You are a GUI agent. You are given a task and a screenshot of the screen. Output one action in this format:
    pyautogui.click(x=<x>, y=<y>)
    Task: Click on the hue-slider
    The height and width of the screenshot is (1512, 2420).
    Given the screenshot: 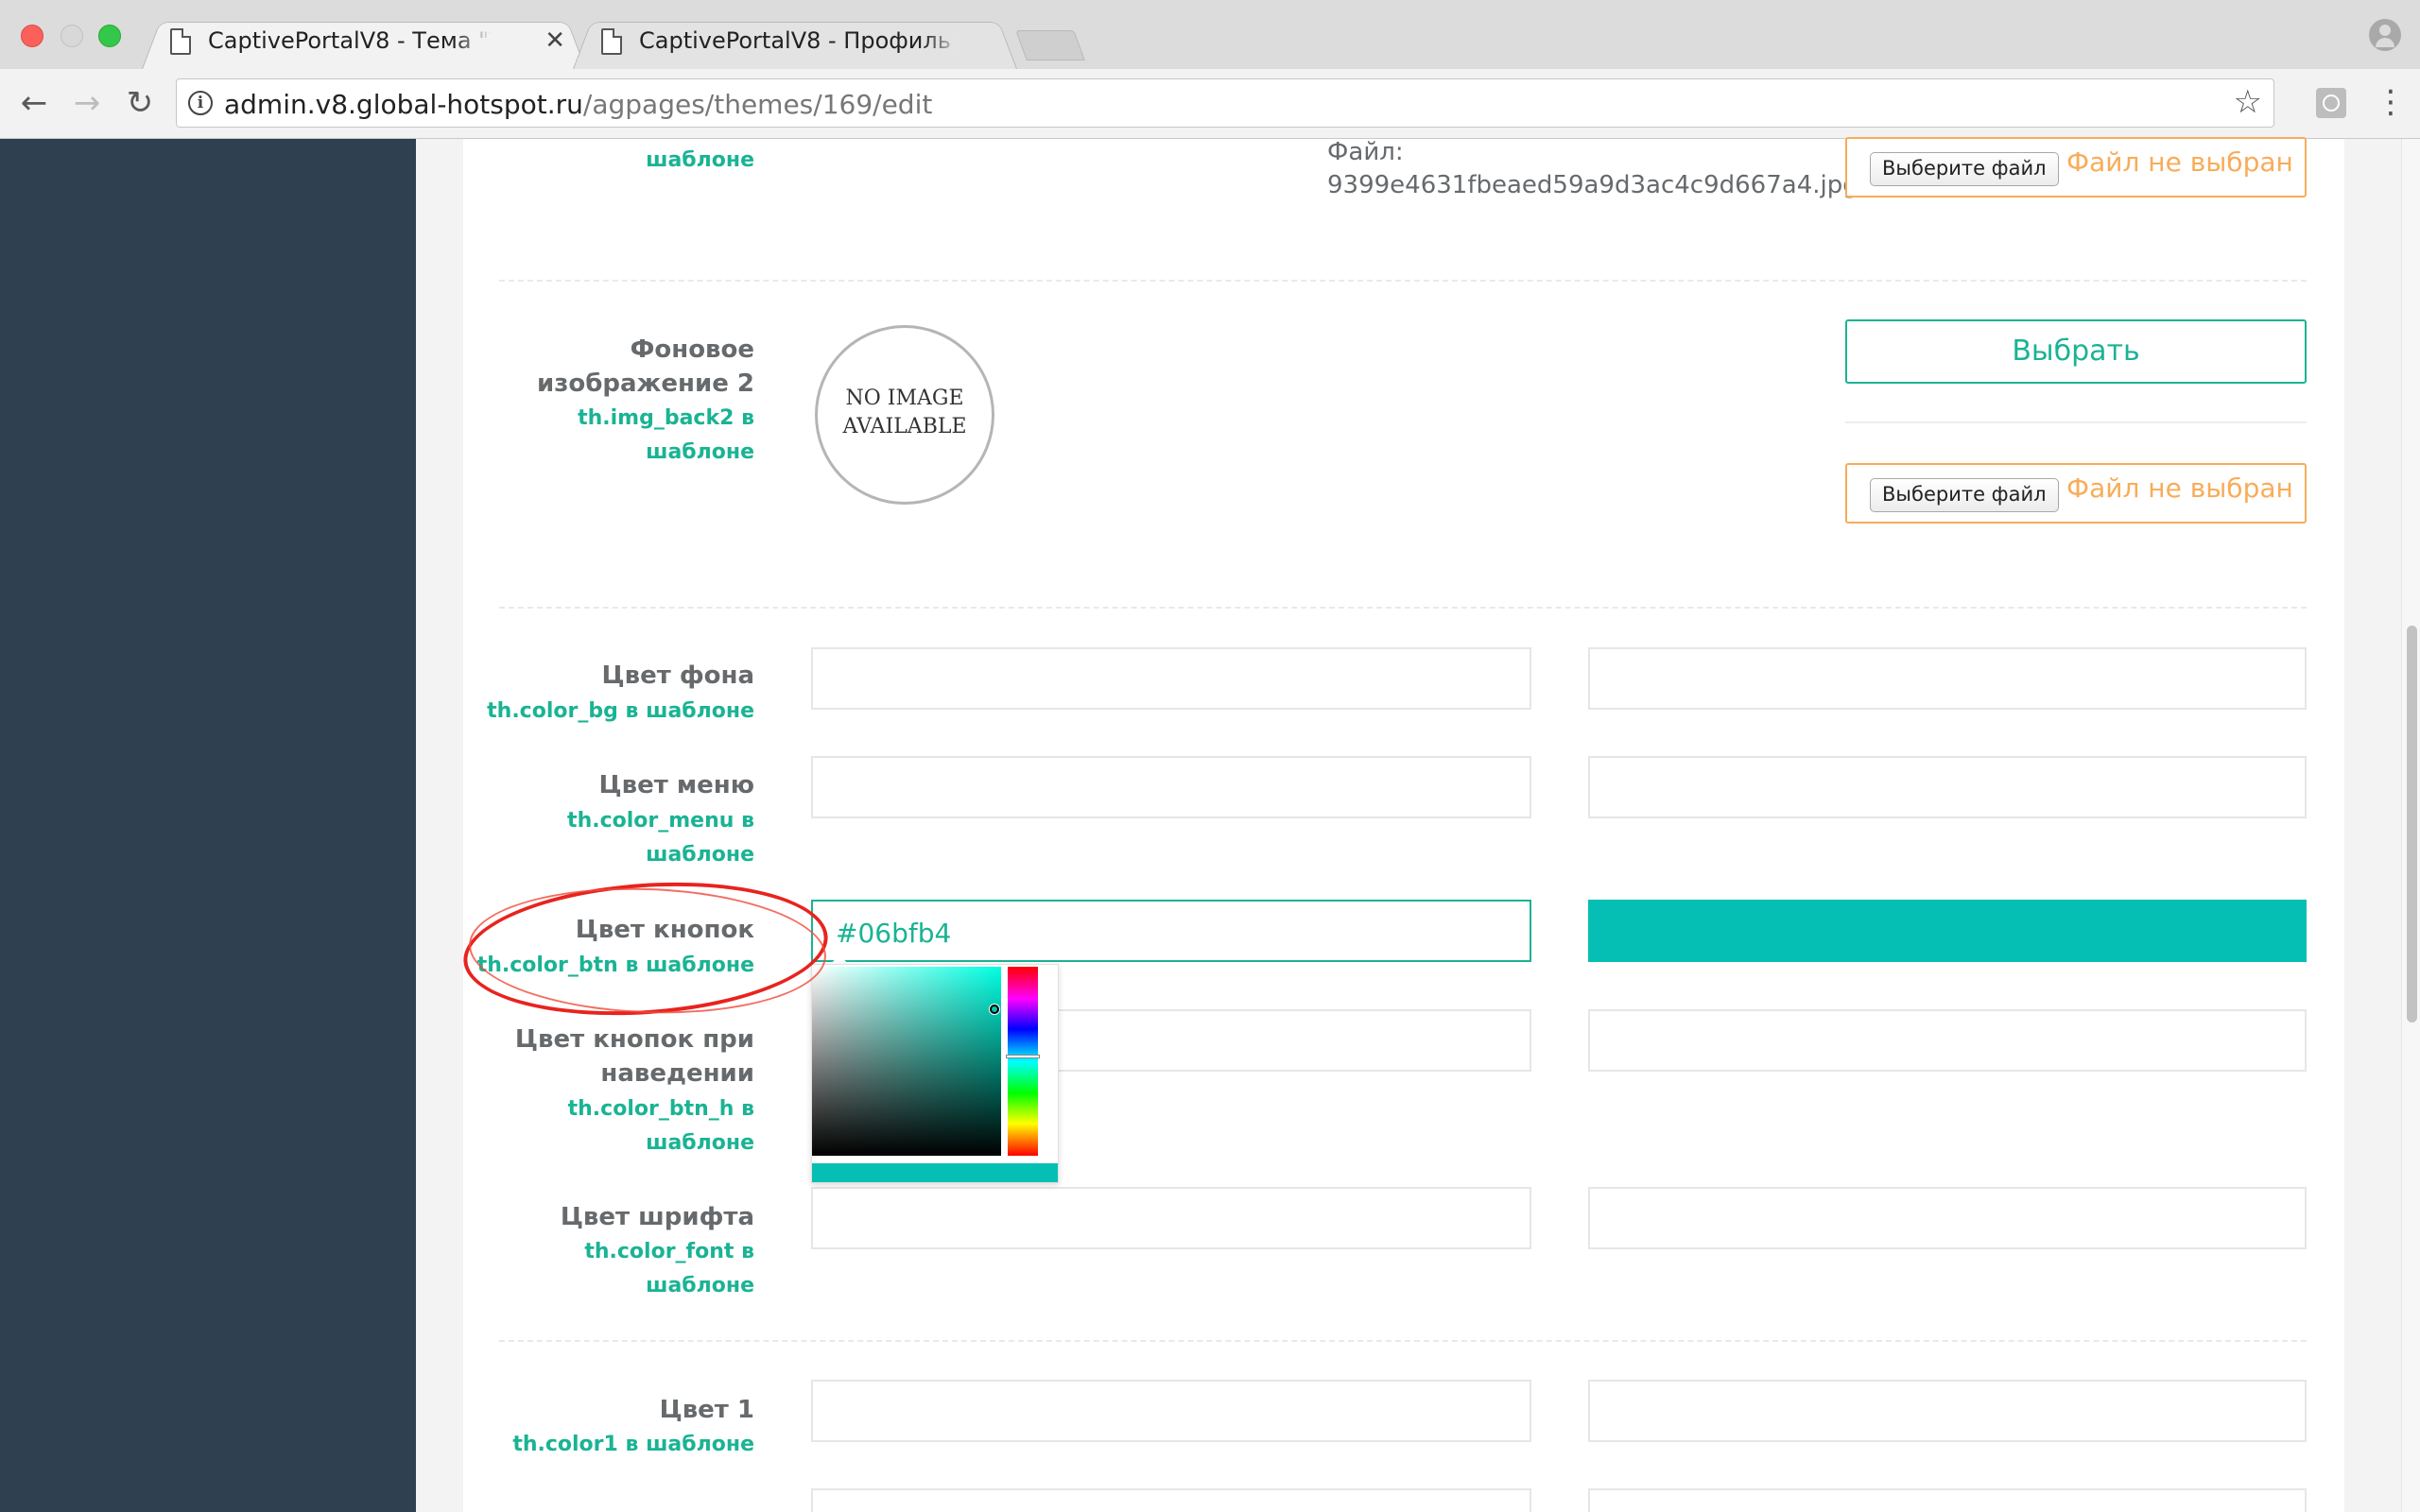 What is the action you would take?
    pyautogui.click(x=1023, y=1061)
    